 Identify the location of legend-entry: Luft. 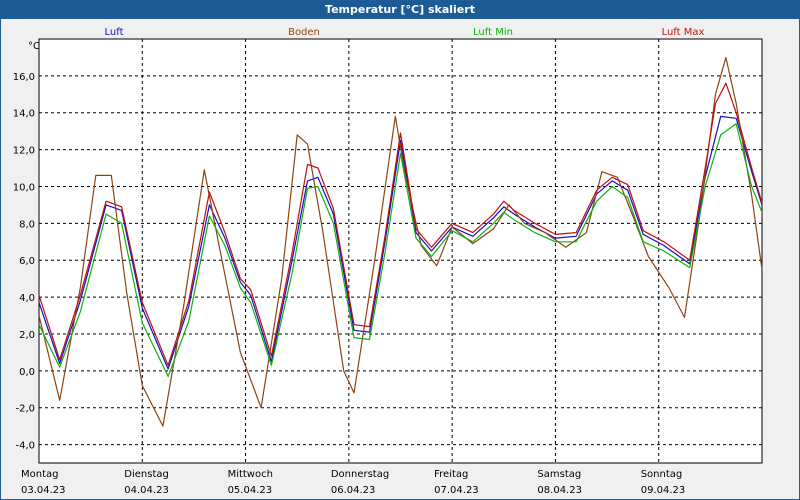
(114, 32).